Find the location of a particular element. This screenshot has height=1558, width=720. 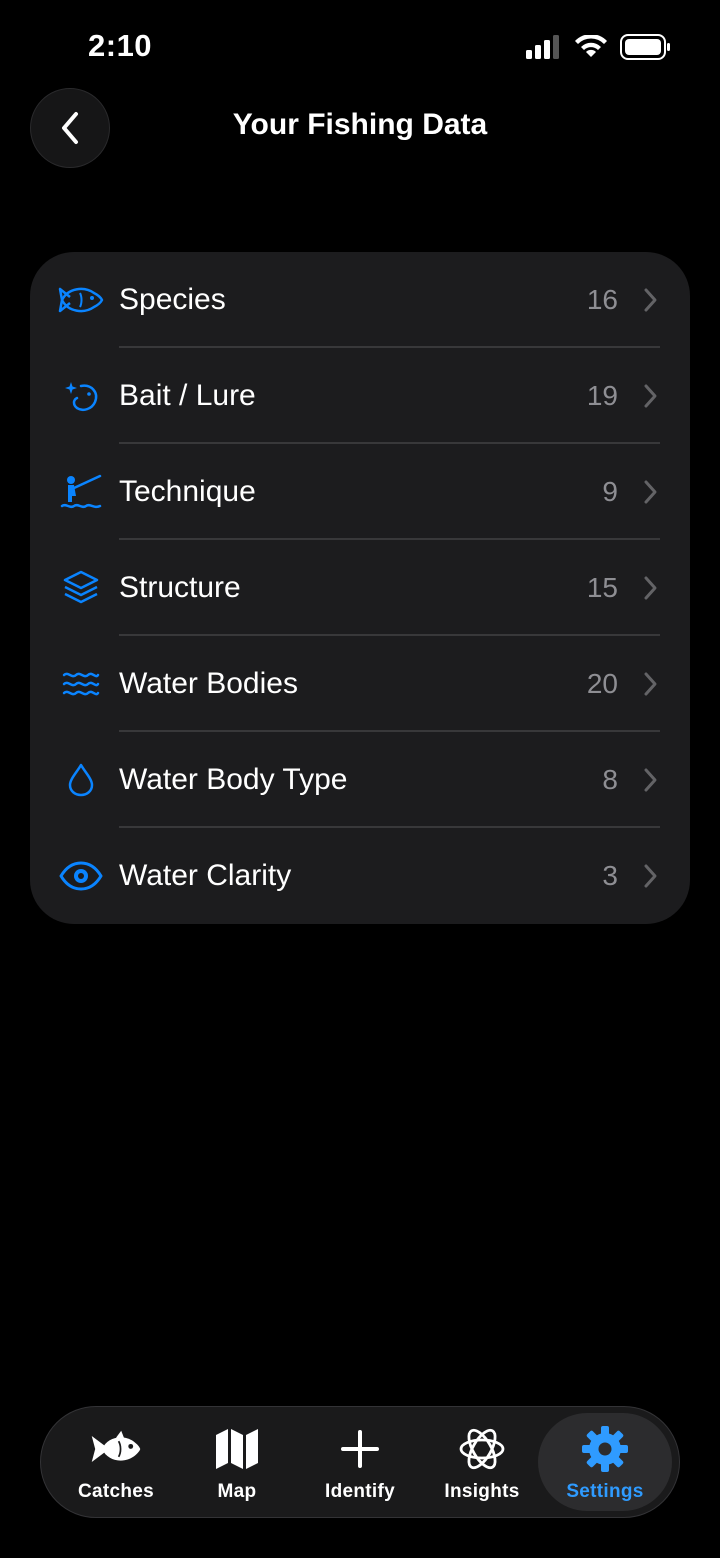

tab-insights: Insights is located at coordinates (482, 1462).